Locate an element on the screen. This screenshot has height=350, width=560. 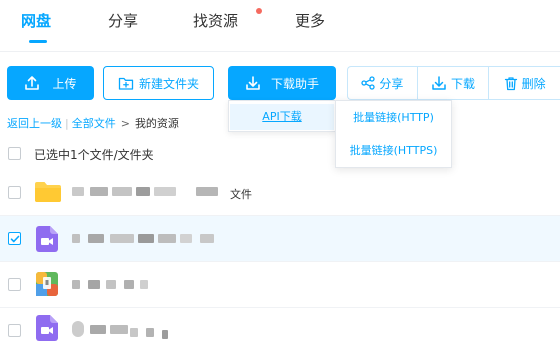
upload-icon is located at coordinates (32, 83).